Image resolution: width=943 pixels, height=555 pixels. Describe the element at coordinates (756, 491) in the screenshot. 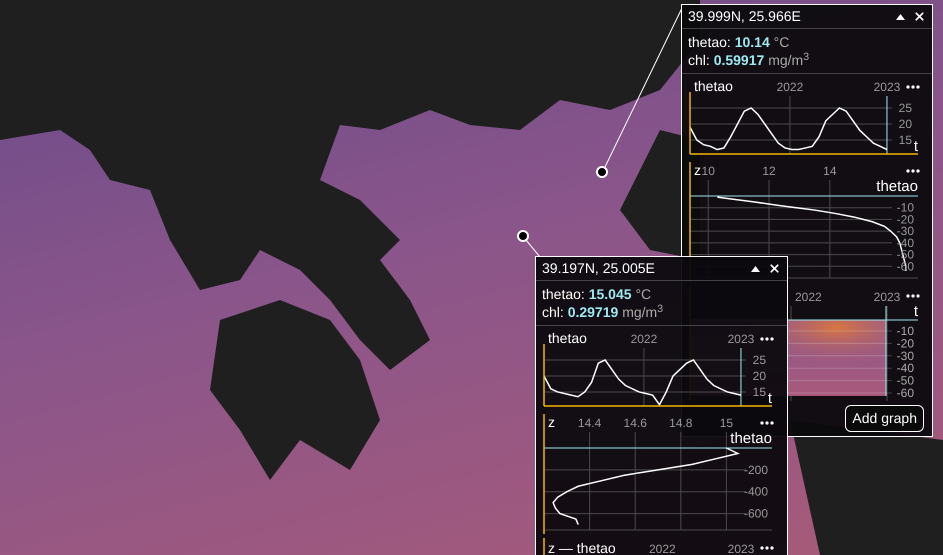

I see `axis-tick-label: -400` at that location.